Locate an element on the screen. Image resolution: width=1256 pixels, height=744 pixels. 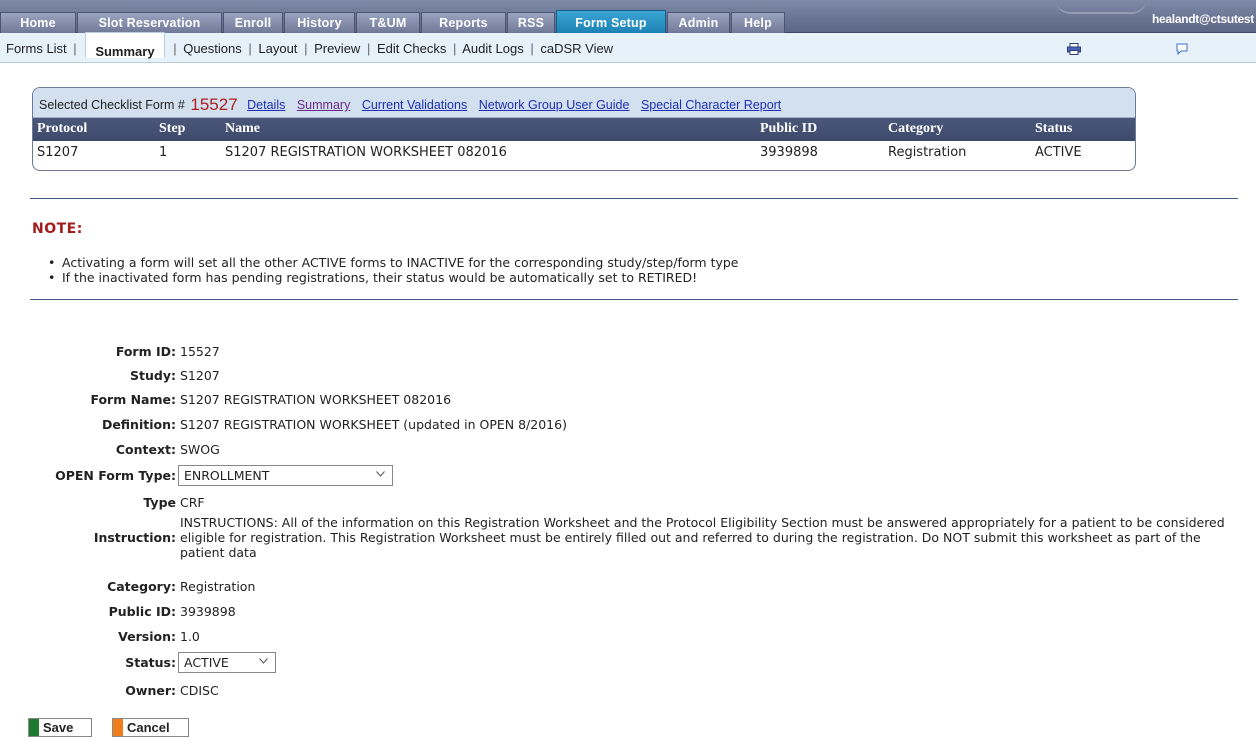
subnav-questions: Questions is located at coordinates (212, 48).